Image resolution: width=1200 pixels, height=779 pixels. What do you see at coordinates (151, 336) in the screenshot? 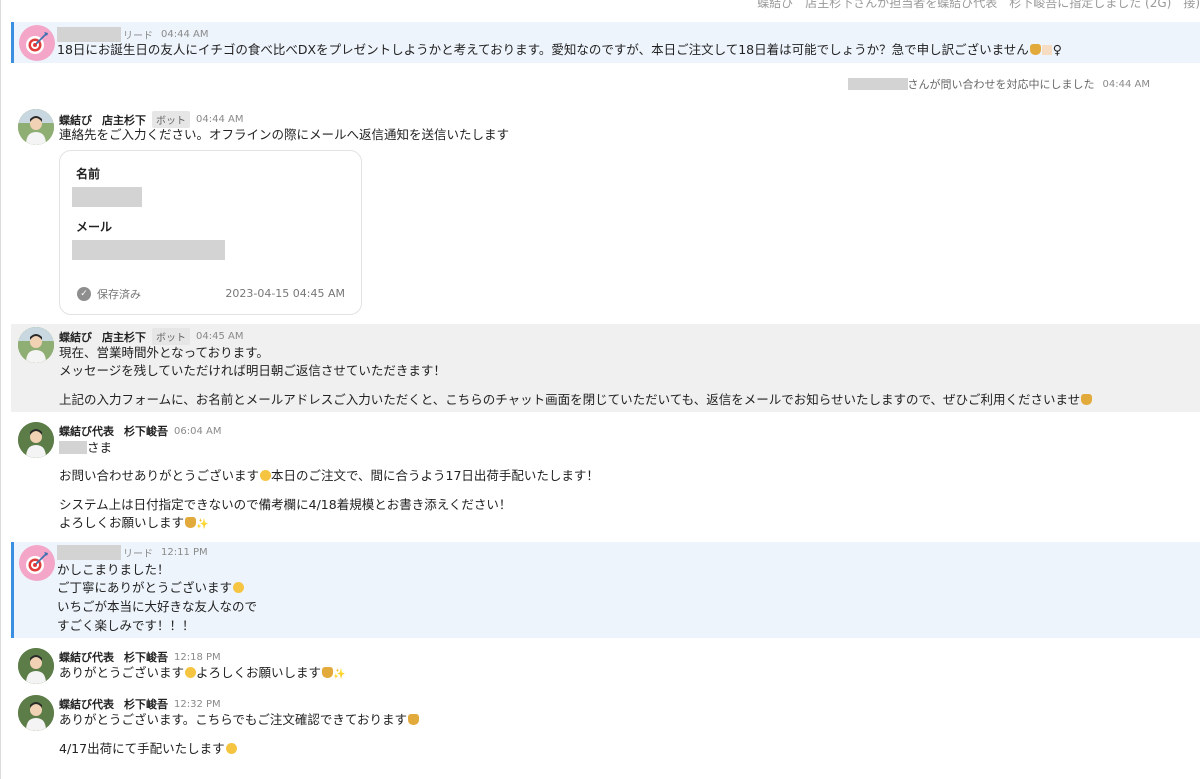
I see `message-header: 蝶結び 店主杉下 ボット 04:45 AM` at bounding box center [151, 336].